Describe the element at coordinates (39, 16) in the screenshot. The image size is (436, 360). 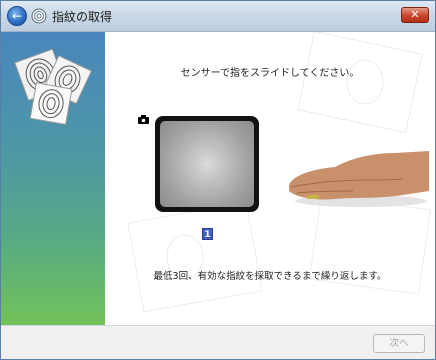
I see `fingerprint-icon` at that location.